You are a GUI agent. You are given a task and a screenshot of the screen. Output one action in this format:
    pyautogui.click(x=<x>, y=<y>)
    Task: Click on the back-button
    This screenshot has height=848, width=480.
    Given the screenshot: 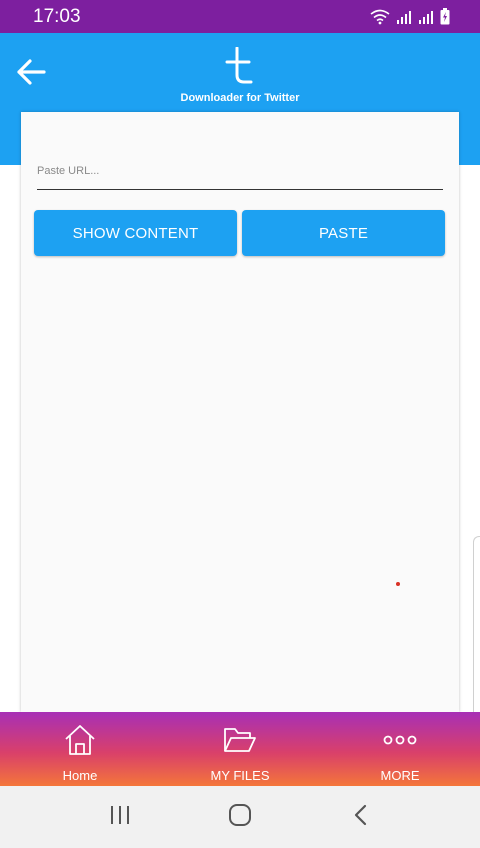 What is the action you would take?
    pyautogui.click(x=31, y=74)
    